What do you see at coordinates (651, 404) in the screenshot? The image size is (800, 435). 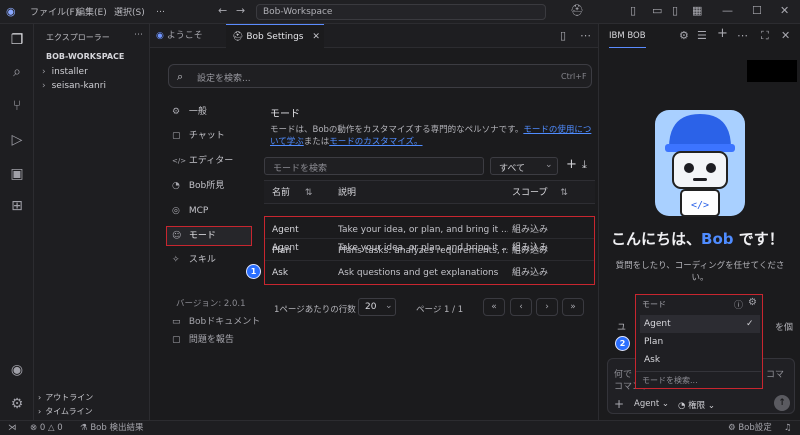 I see `mode-selector-button: Agent ⌄` at bounding box center [651, 404].